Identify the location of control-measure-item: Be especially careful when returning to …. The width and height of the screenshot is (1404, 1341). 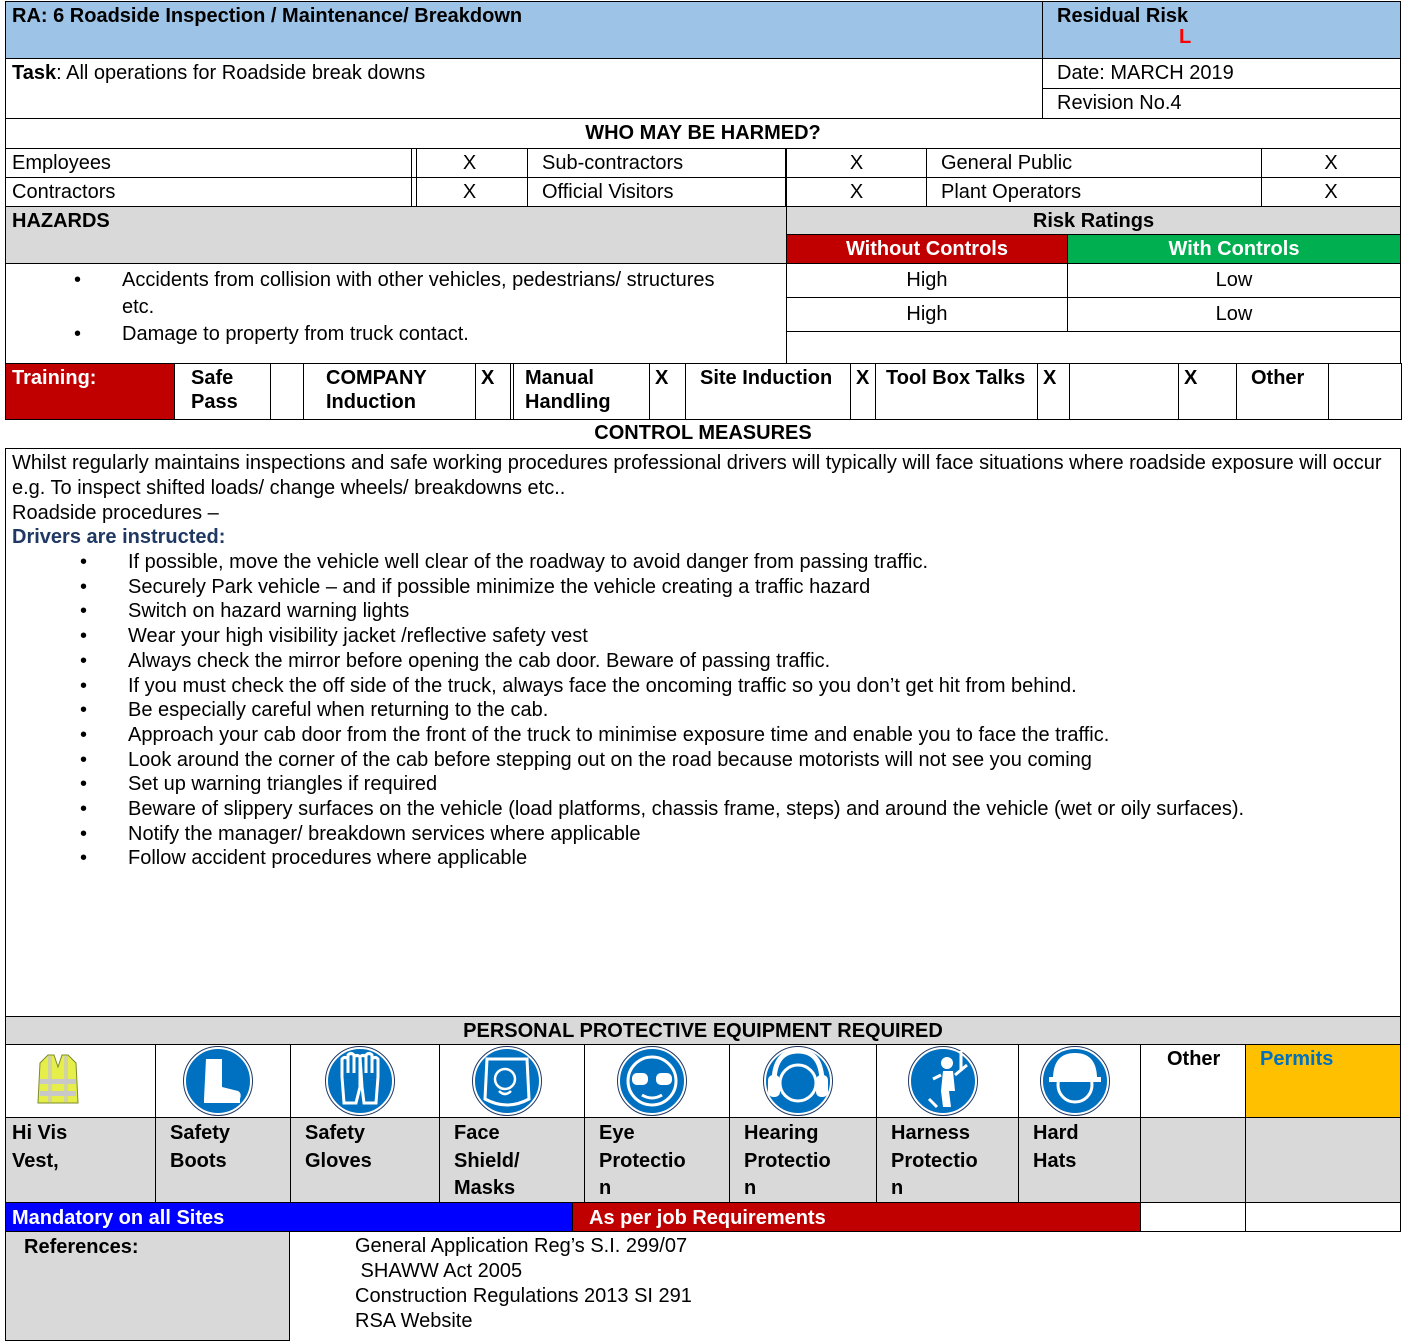
(703, 710).